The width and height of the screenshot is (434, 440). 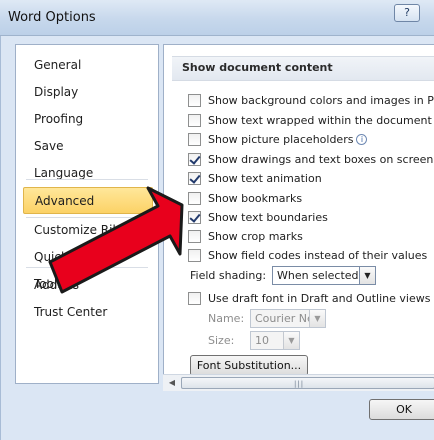 What do you see at coordinates (255, 236) in the screenshot?
I see `option-label: Show crop marks` at bounding box center [255, 236].